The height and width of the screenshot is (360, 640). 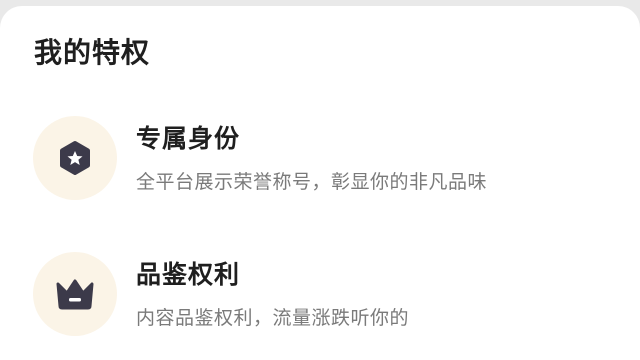 What do you see at coordinates (273, 318) in the screenshot?
I see `privilege-description: 内容品鉴权利，流量涨跌听你的` at bounding box center [273, 318].